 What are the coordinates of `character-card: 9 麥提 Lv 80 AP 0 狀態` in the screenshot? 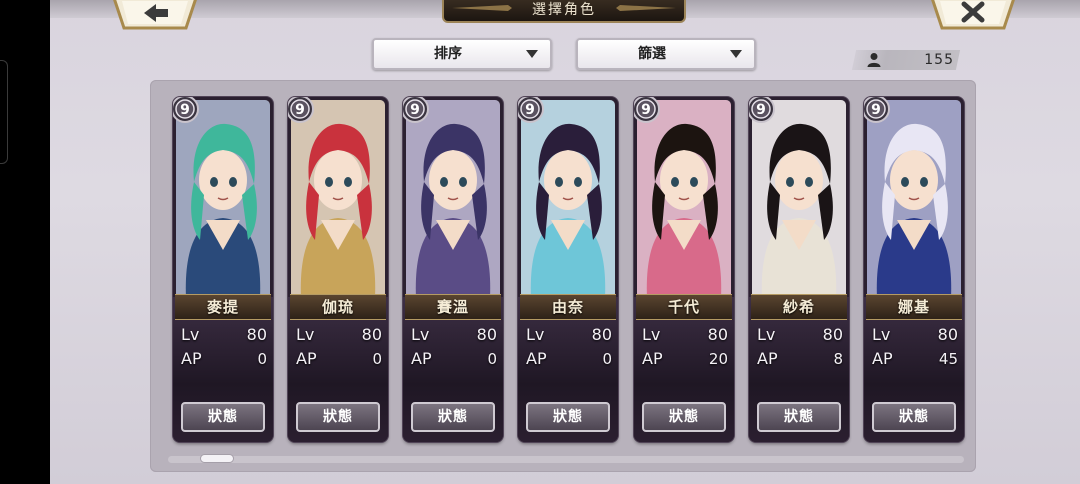 It's located at (223, 269).